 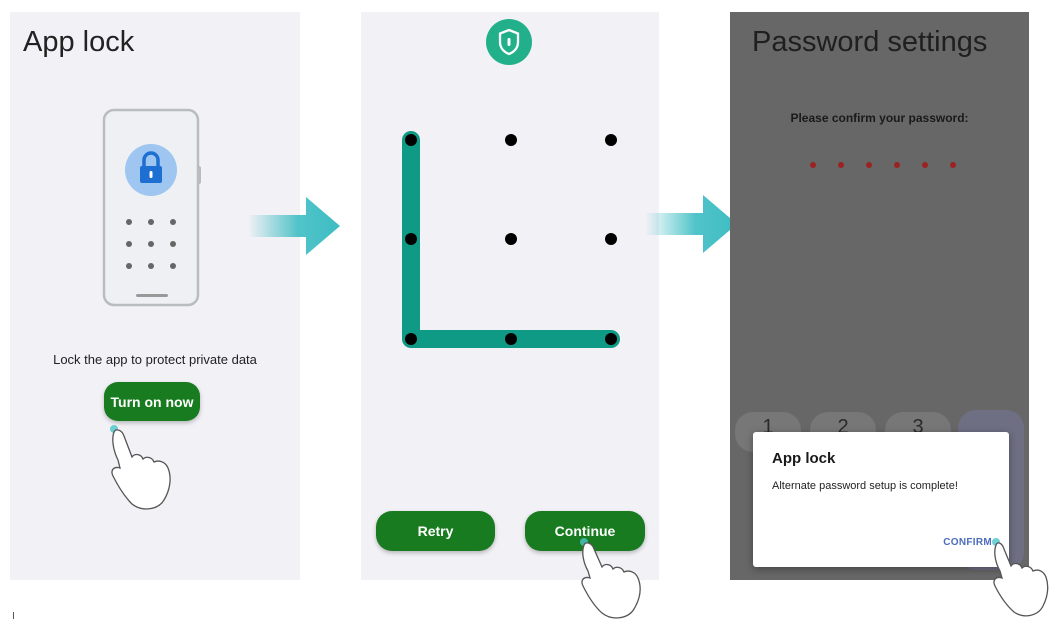 I want to click on page-title: Password settings, so click(x=870, y=42).